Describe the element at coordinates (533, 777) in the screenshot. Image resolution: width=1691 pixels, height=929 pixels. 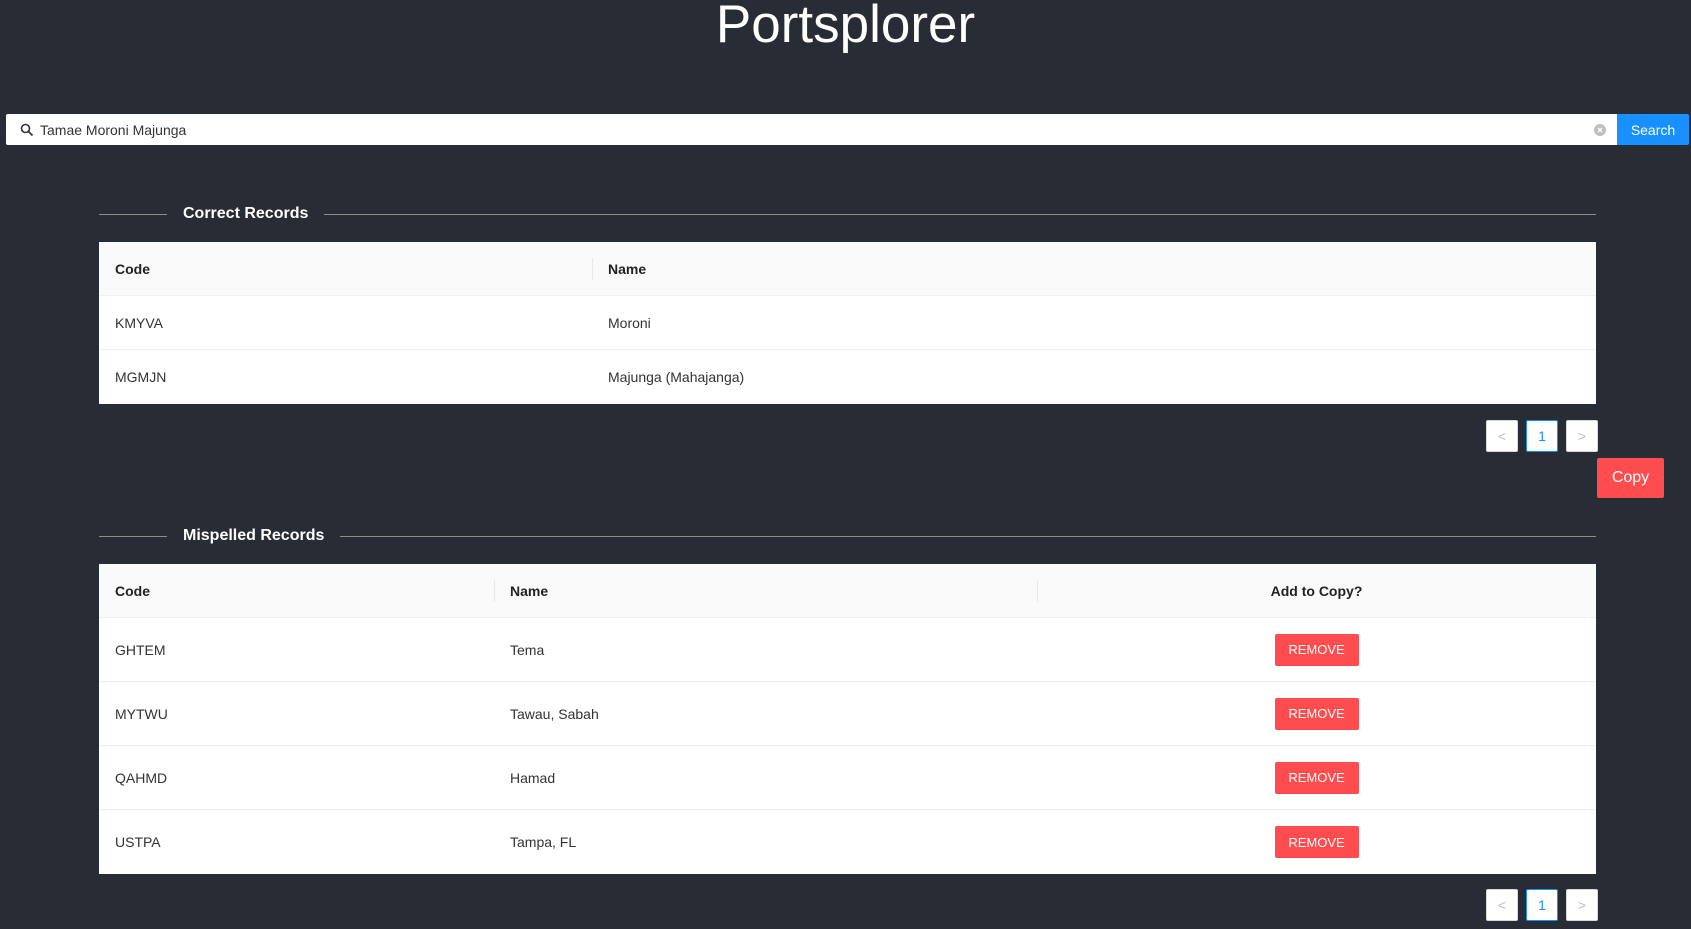
I see `name-cell: Hamad` at that location.